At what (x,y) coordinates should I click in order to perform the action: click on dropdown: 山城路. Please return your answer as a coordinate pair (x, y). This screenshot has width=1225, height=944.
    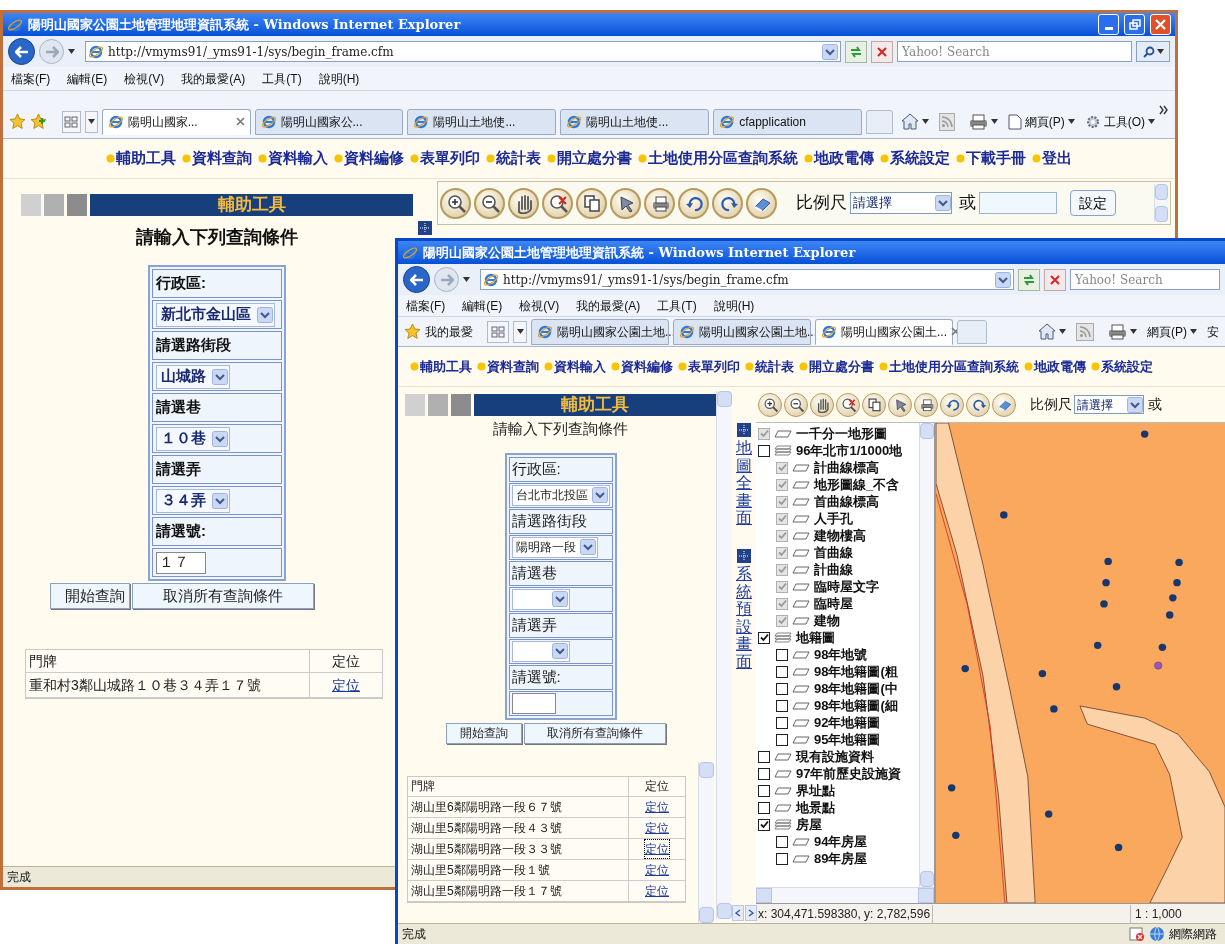
    Looking at the image, I should click on (193, 376).